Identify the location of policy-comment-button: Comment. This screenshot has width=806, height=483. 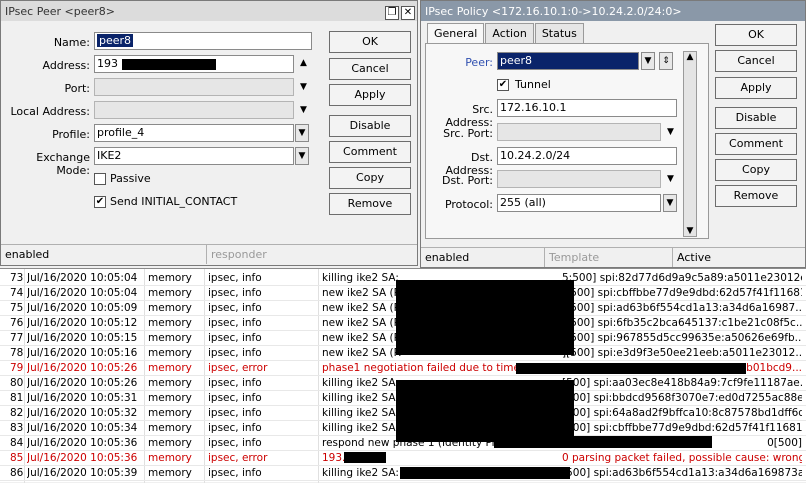
(756, 144).